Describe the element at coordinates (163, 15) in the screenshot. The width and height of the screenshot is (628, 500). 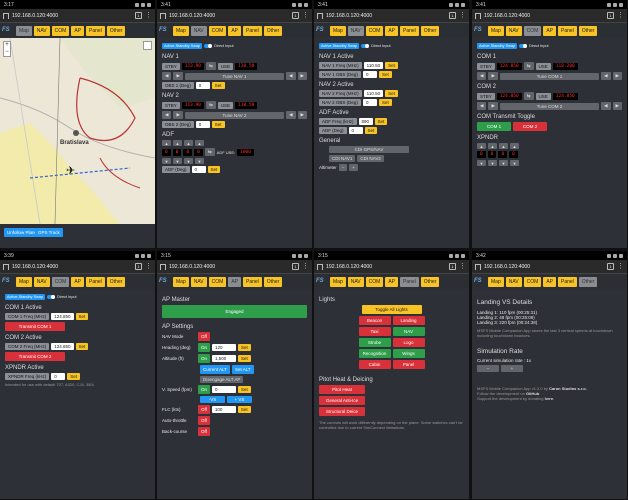
I see `home-icon` at that location.